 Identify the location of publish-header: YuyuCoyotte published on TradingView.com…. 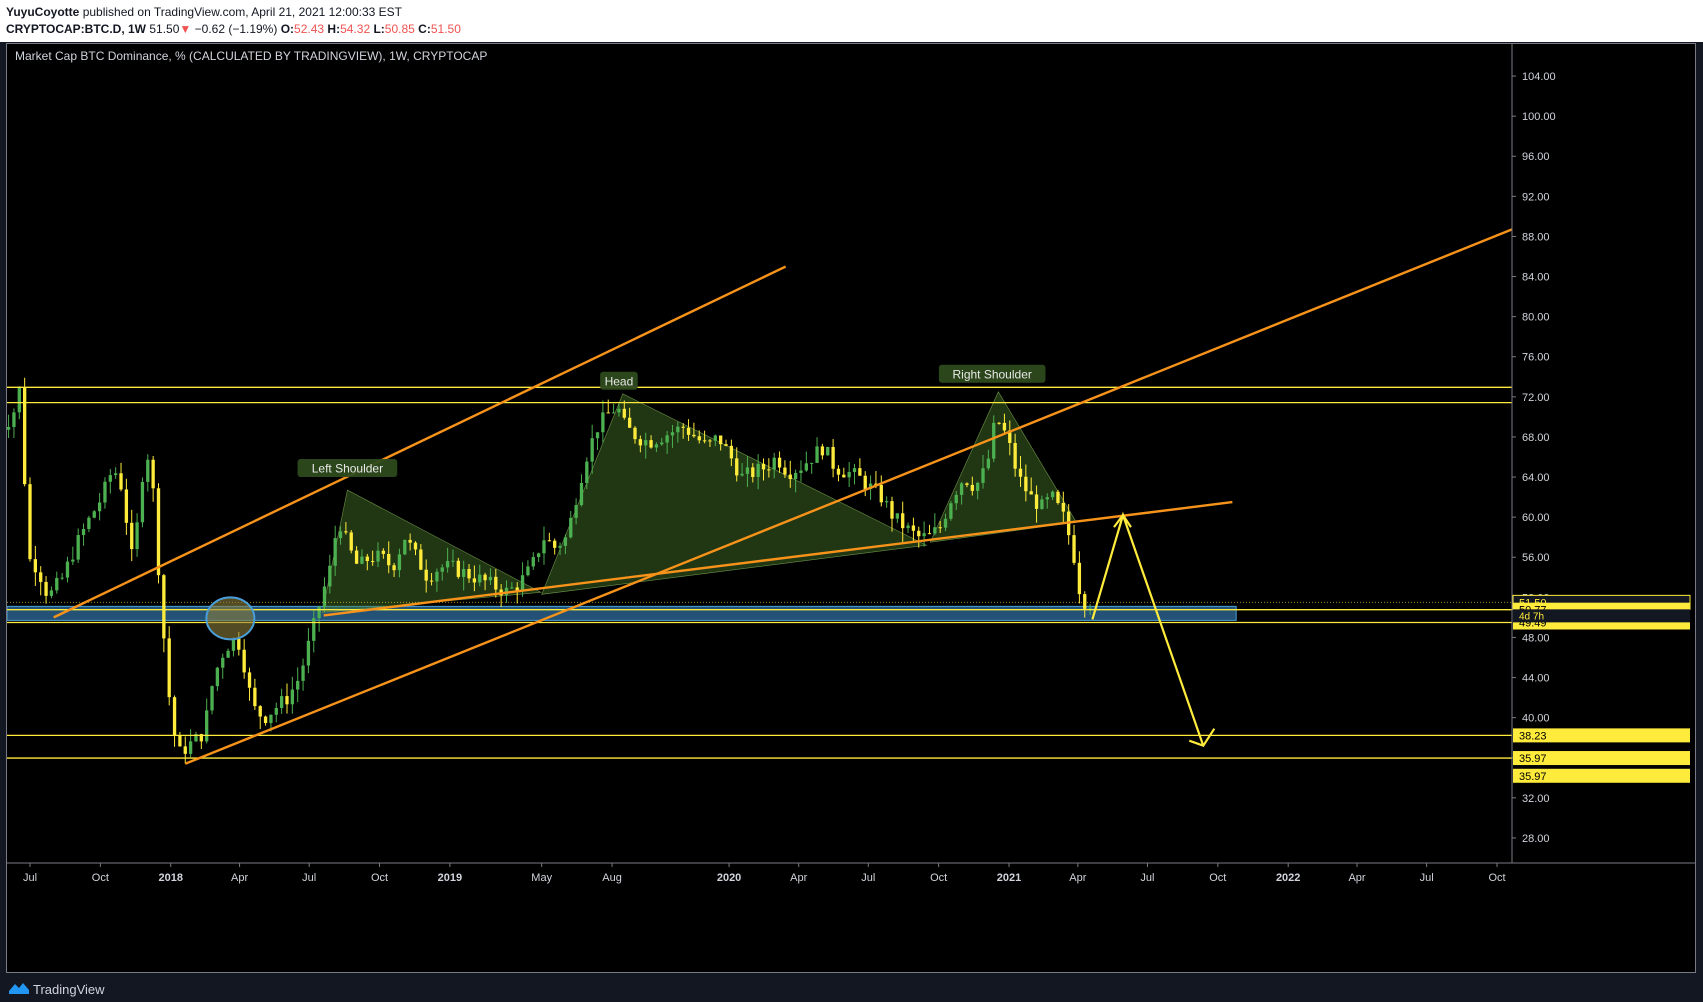
(851, 21).